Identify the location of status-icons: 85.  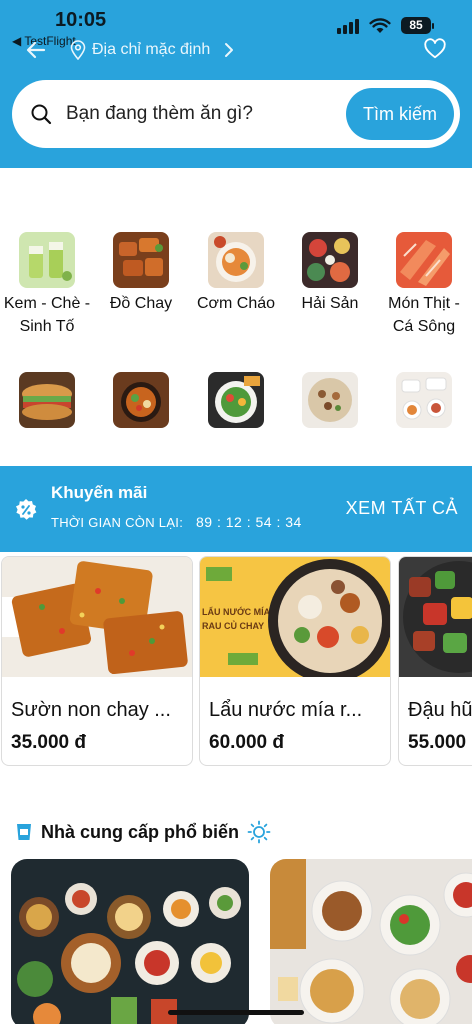
(385, 25).